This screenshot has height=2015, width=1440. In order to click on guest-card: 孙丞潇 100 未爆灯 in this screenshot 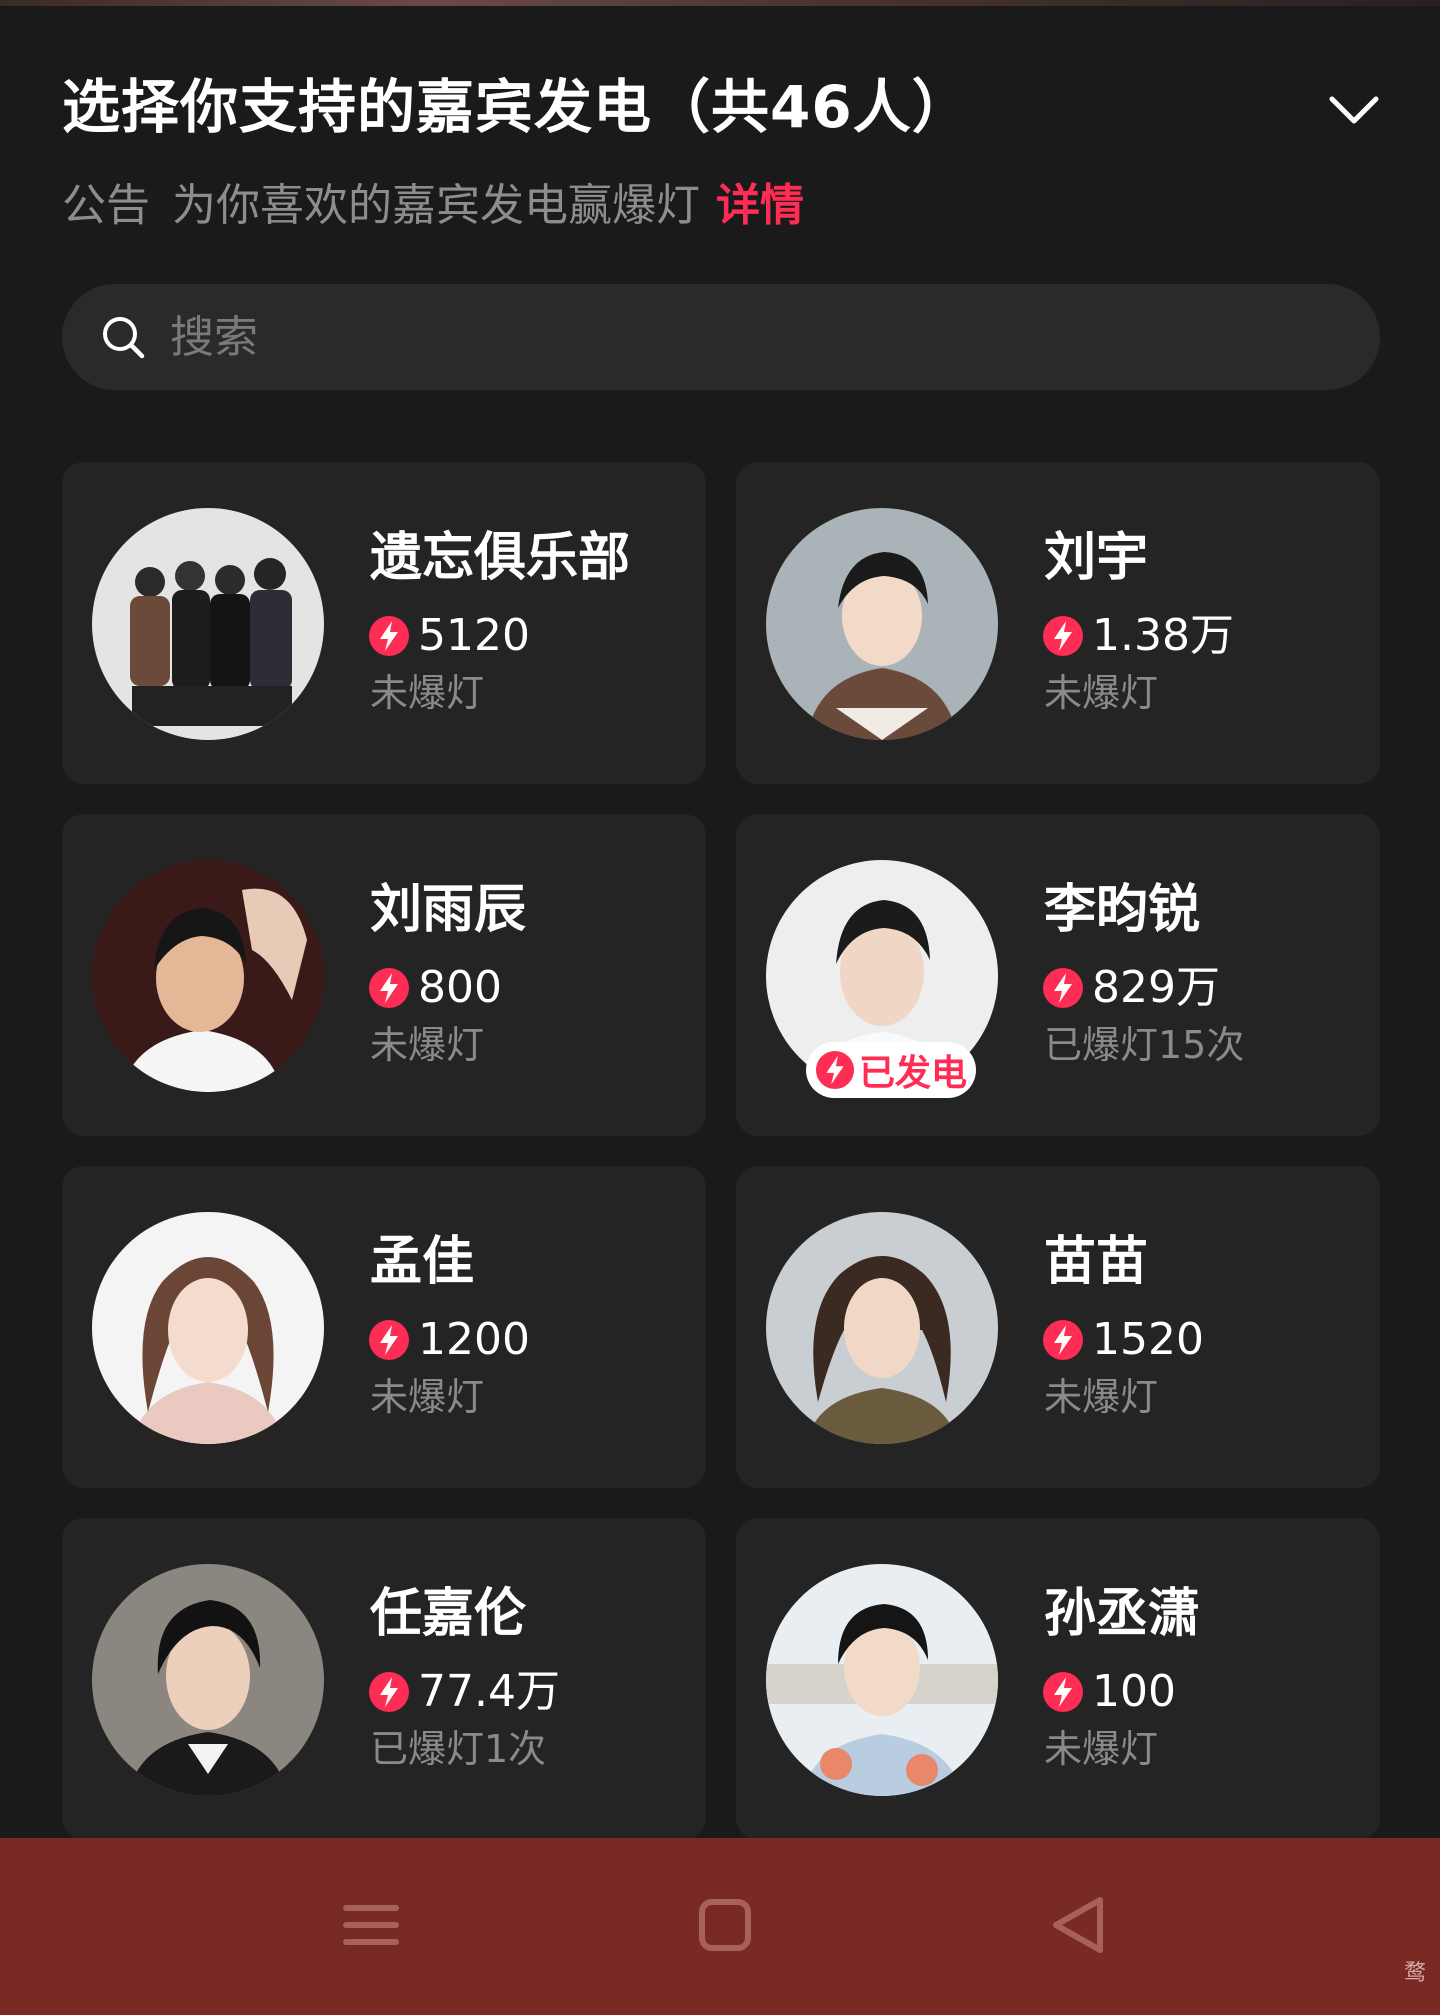, I will do `click(1058, 1679)`.